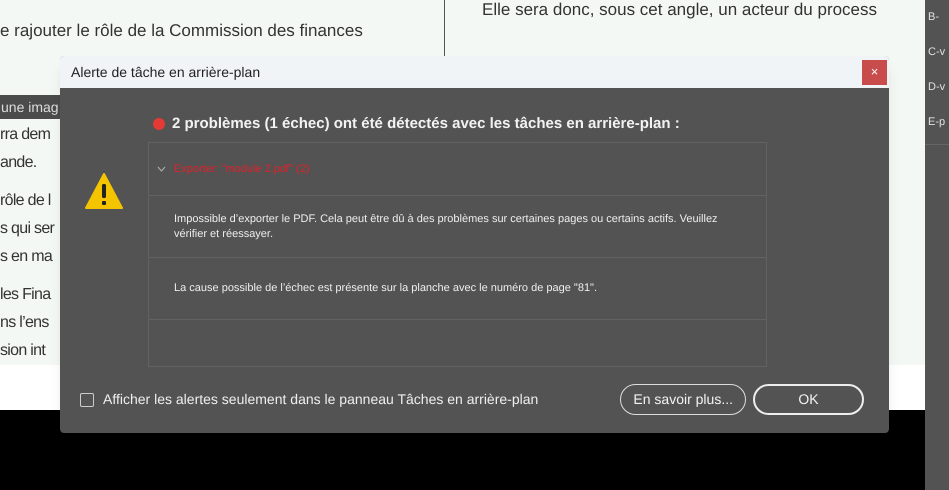  Describe the element at coordinates (426, 124) in the screenshot. I see `alert-heading: 2 problèmes (1 échec) ont été détectés avec les tâches en arrière-plan :` at that location.